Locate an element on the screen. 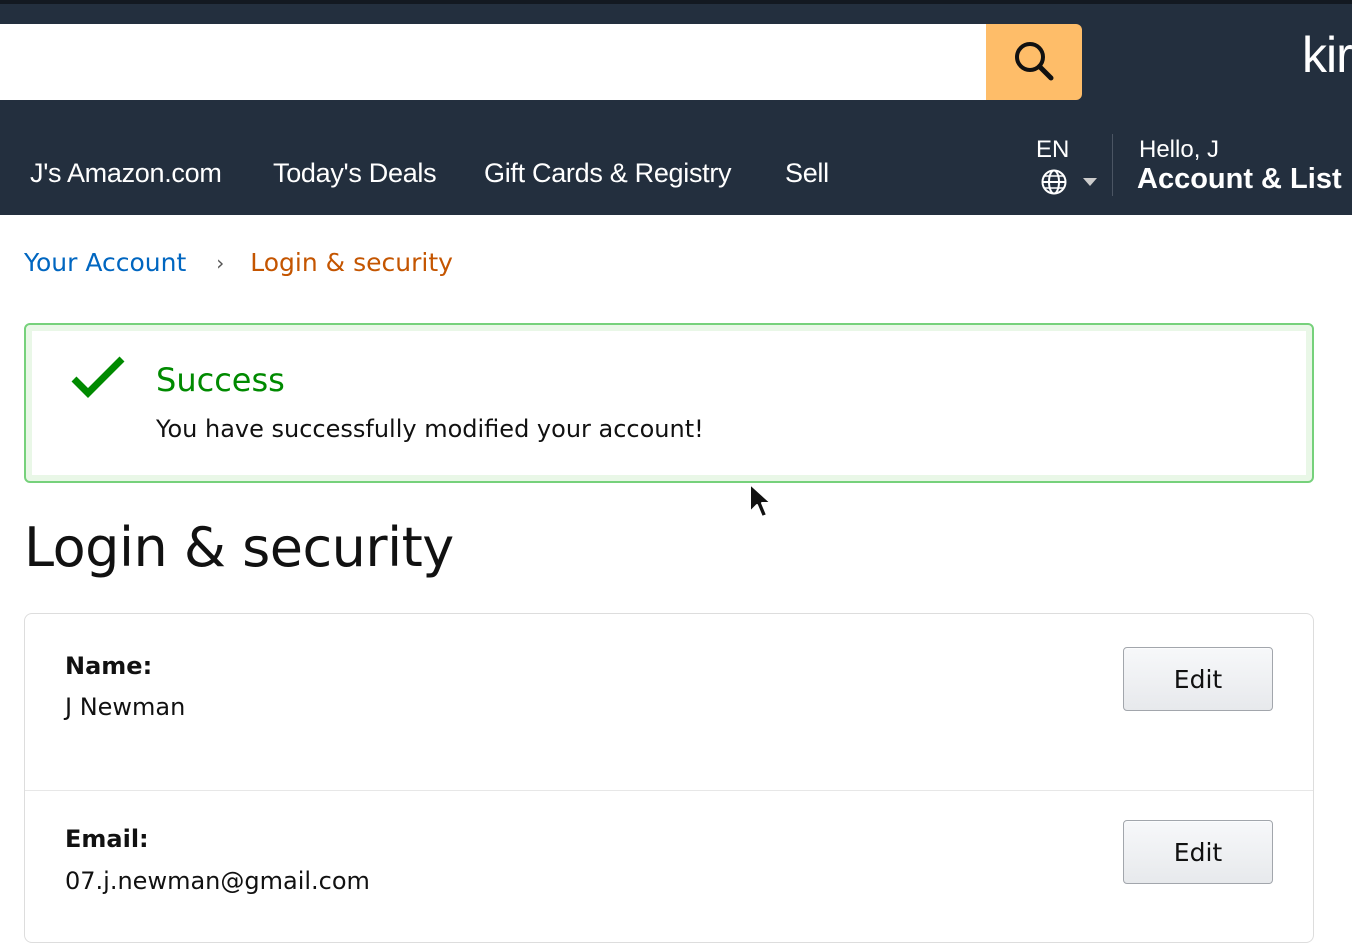  alert-heading: Success is located at coordinates (220, 380).